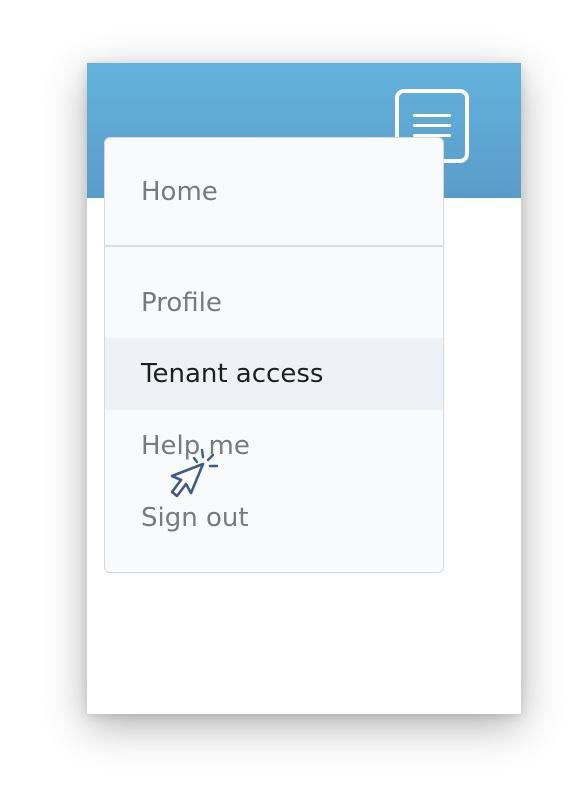 The width and height of the screenshot is (585, 801). I want to click on menu-item-label: Tenant access, so click(232, 374).